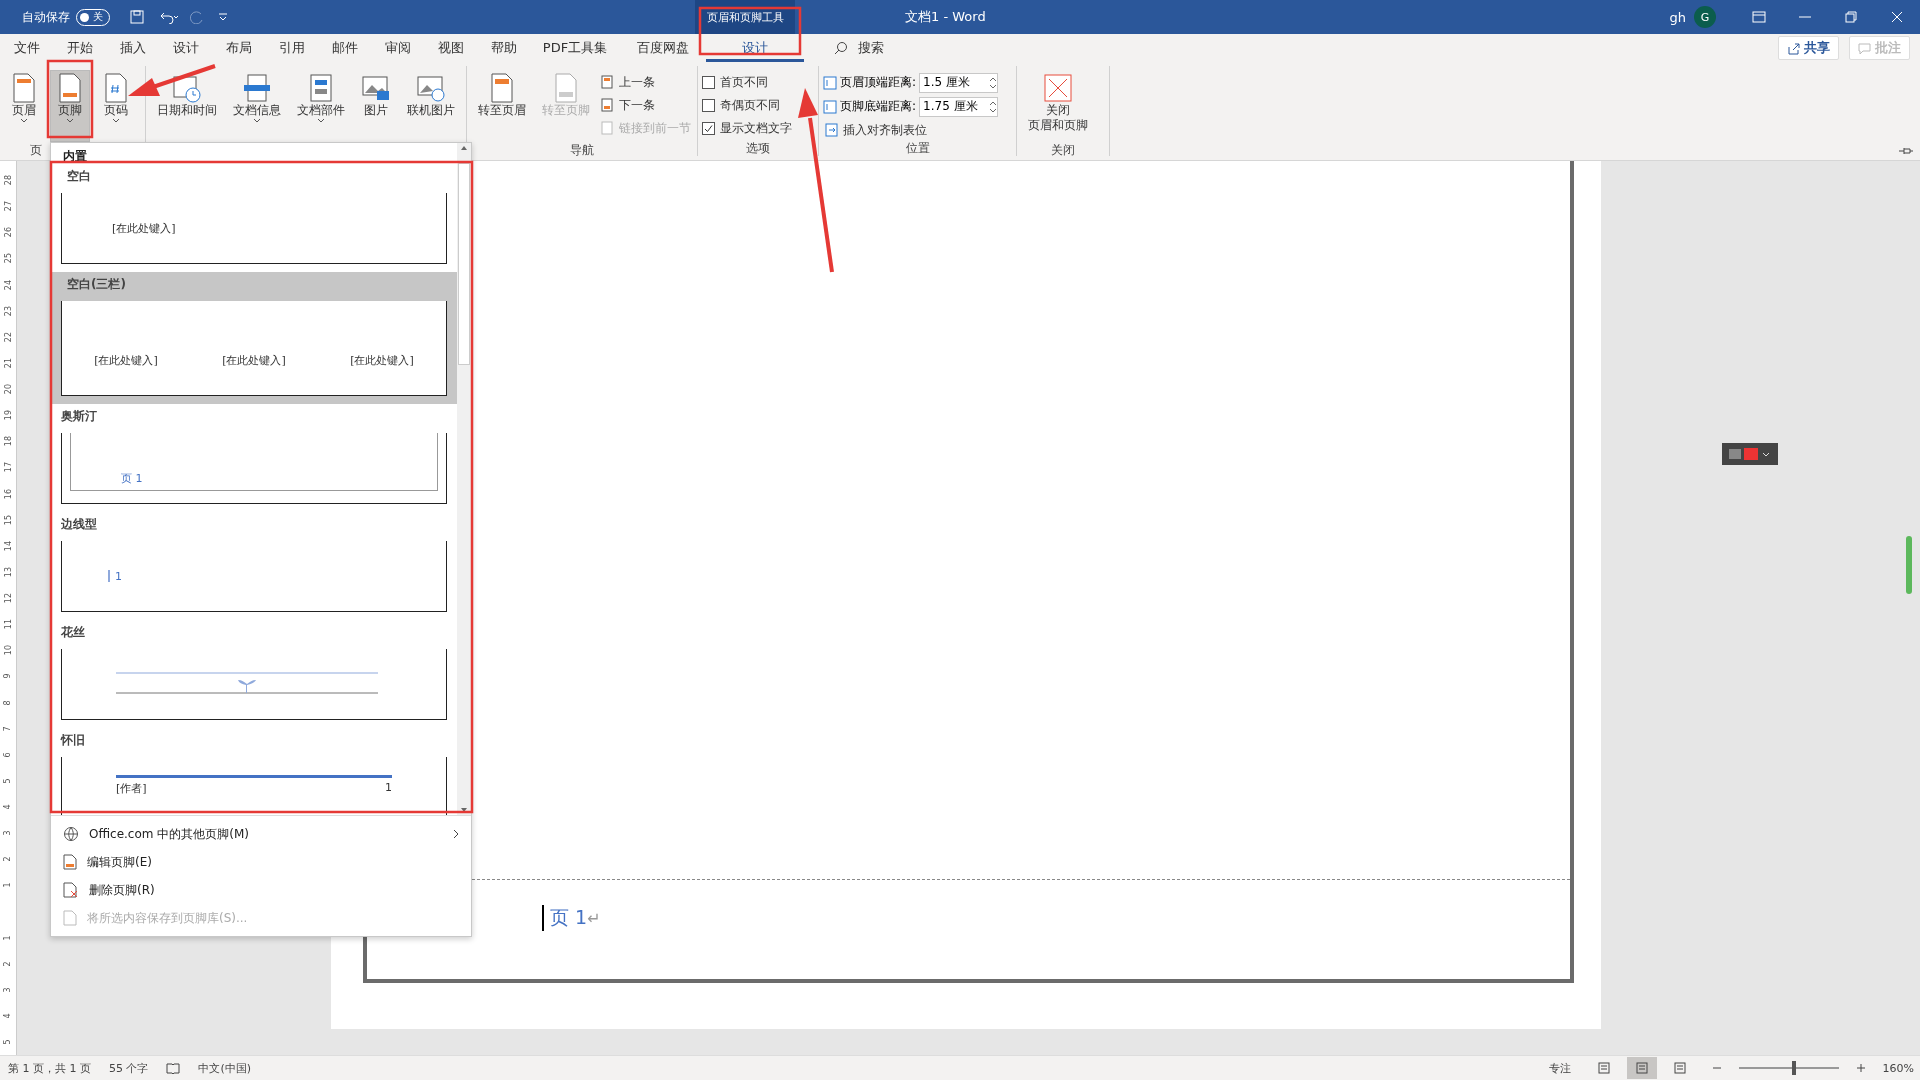 Image resolution: width=1920 pixels, height=1080 pixels. Describe the element at coordinates (959, 106) in the screenshot. I see `spin-field: 1.75 厘米` at that location.